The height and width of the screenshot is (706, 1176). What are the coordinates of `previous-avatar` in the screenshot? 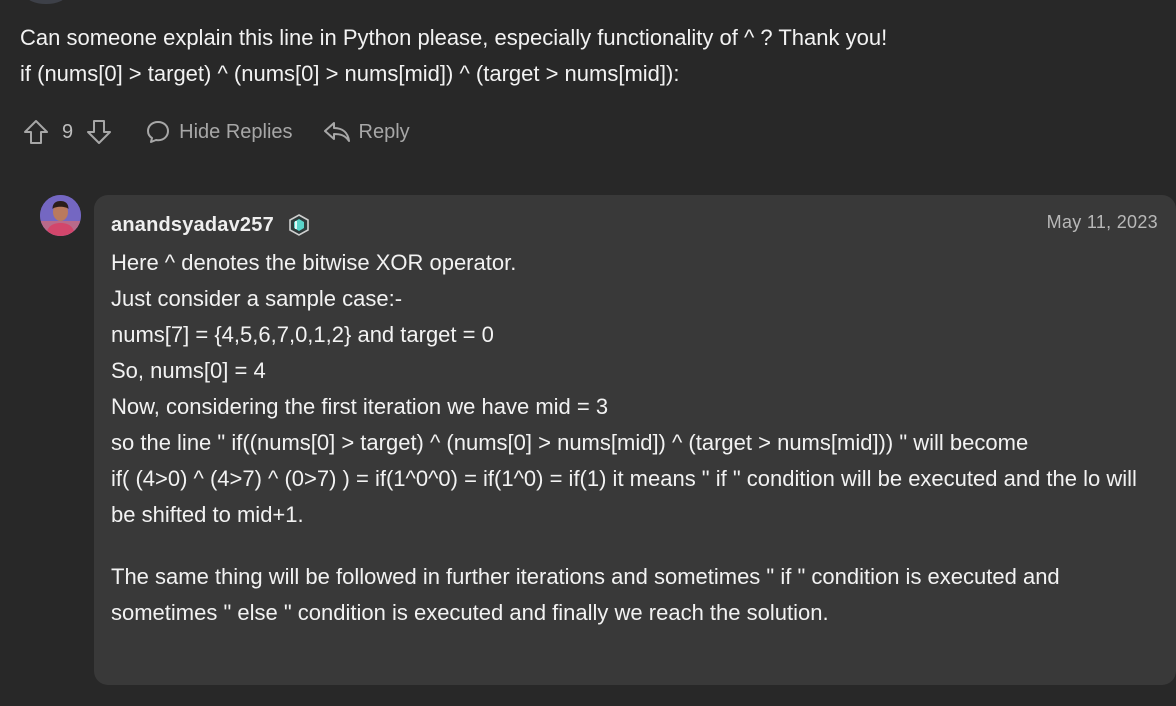 It's located at (46, 2).